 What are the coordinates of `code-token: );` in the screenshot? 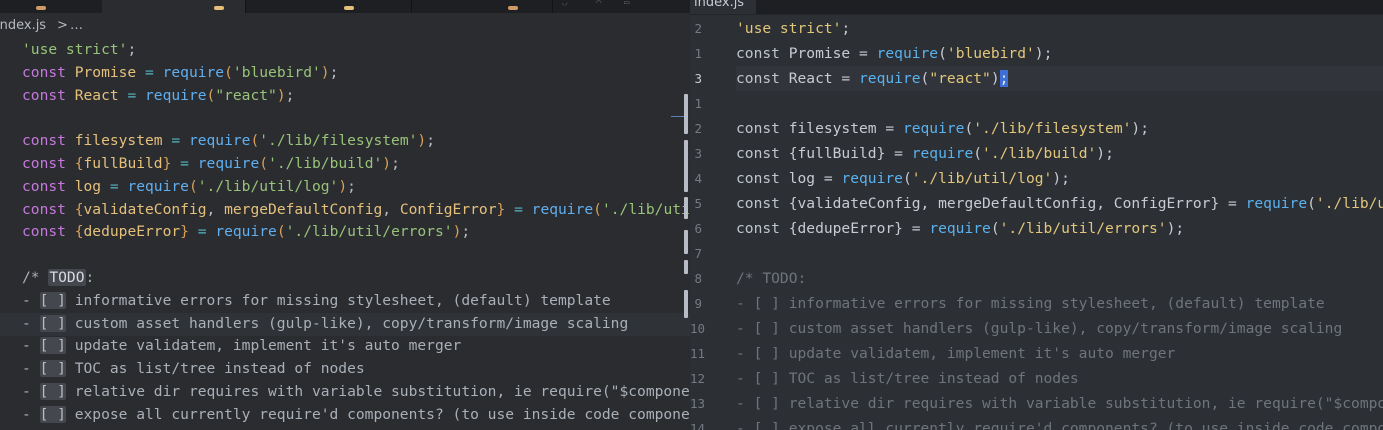 It's located at (1105, 153).